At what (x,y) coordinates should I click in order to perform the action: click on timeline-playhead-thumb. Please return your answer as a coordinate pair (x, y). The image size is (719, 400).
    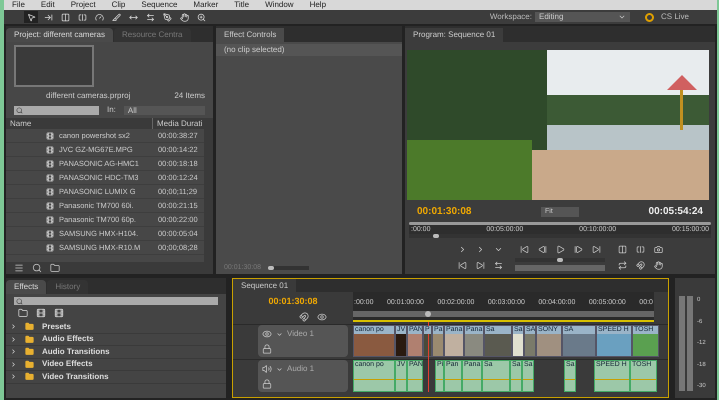
    Looking at the image, I should click on (428, 314).